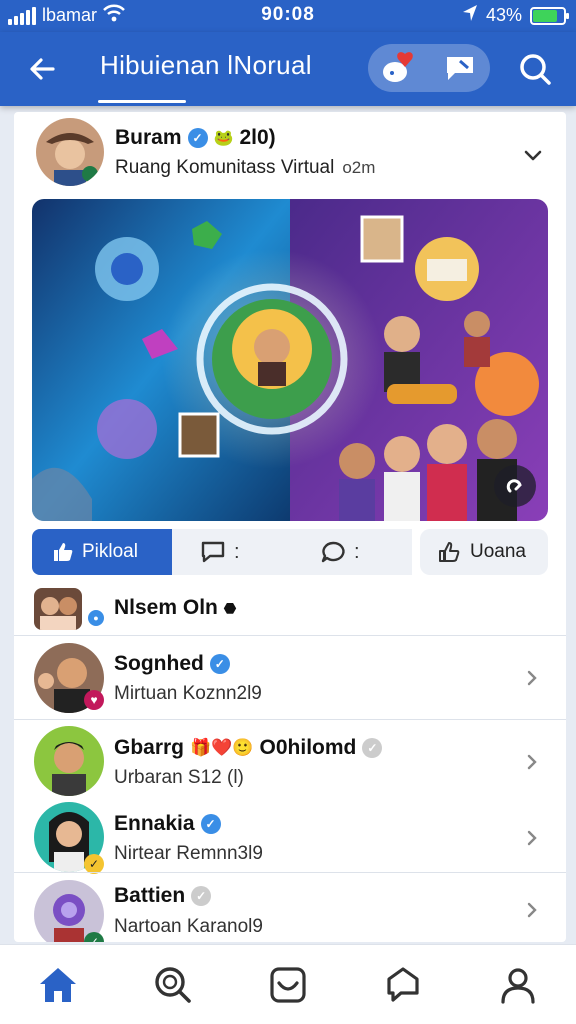 The image size is (576, 1024). I want to click on list-item: Gbarrg 🎁❤️🙂 O0hilomd ✓ Urbaran S12 (l), so click(290, 762).